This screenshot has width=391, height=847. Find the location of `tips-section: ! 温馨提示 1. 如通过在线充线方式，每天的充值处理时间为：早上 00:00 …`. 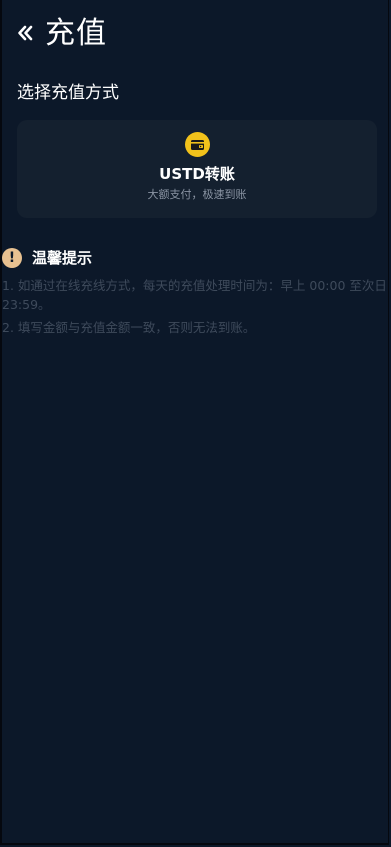

tips-section: ! 温馨提示 1. 如通过在线充线方式，每天的充值处理时间为：早上 00:00 … is located at coordinates (194, 293).